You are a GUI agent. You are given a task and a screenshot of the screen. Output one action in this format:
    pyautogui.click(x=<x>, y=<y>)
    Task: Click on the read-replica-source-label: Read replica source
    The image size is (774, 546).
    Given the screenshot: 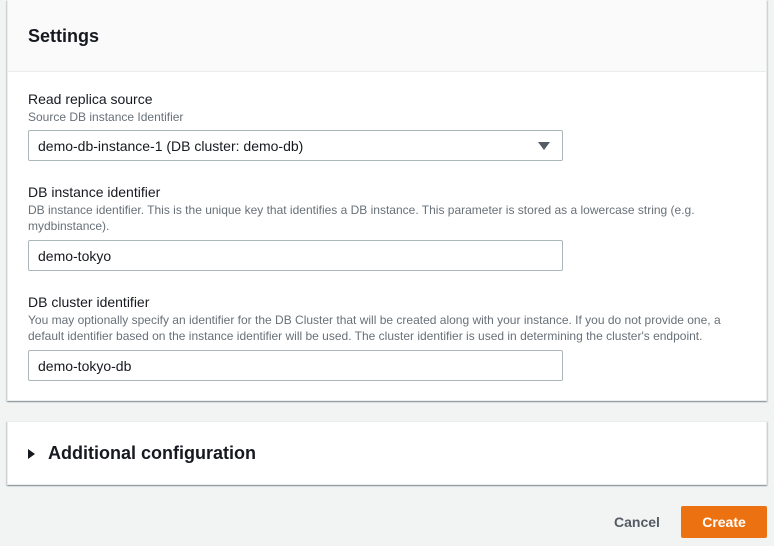 What is the action you would take?
    pyautogui.click(x=90, y=99)
    